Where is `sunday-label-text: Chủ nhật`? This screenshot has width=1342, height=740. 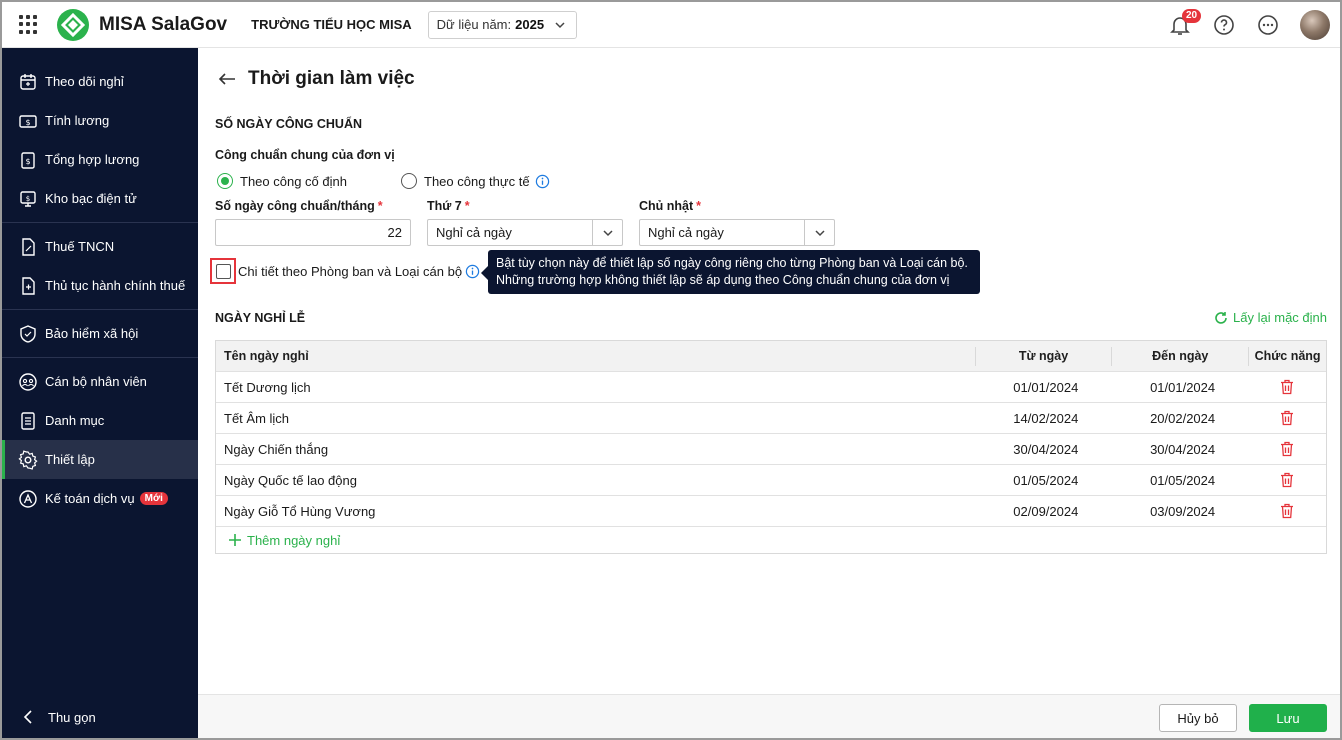 sunday-label-text: Chủ nhật is located at coordinates (666, 206).